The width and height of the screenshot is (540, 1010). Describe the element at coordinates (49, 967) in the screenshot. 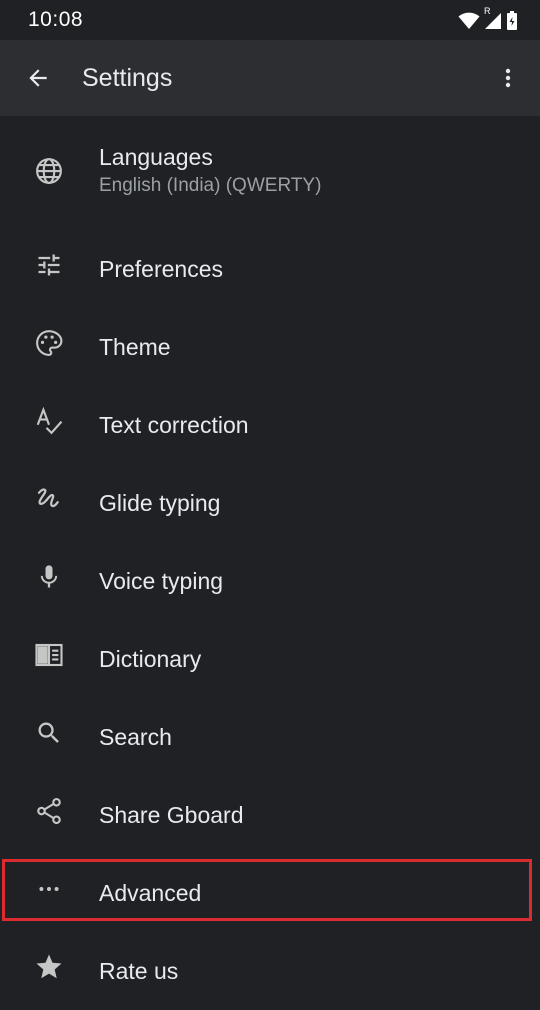

I see `star-icon` at that location.